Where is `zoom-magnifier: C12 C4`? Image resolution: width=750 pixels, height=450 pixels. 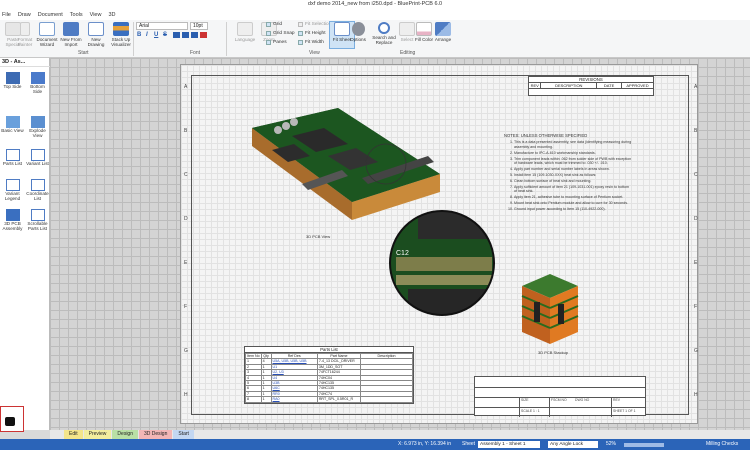 zoom-magnifier: C12 C4 is located at coordinates (442, 263).